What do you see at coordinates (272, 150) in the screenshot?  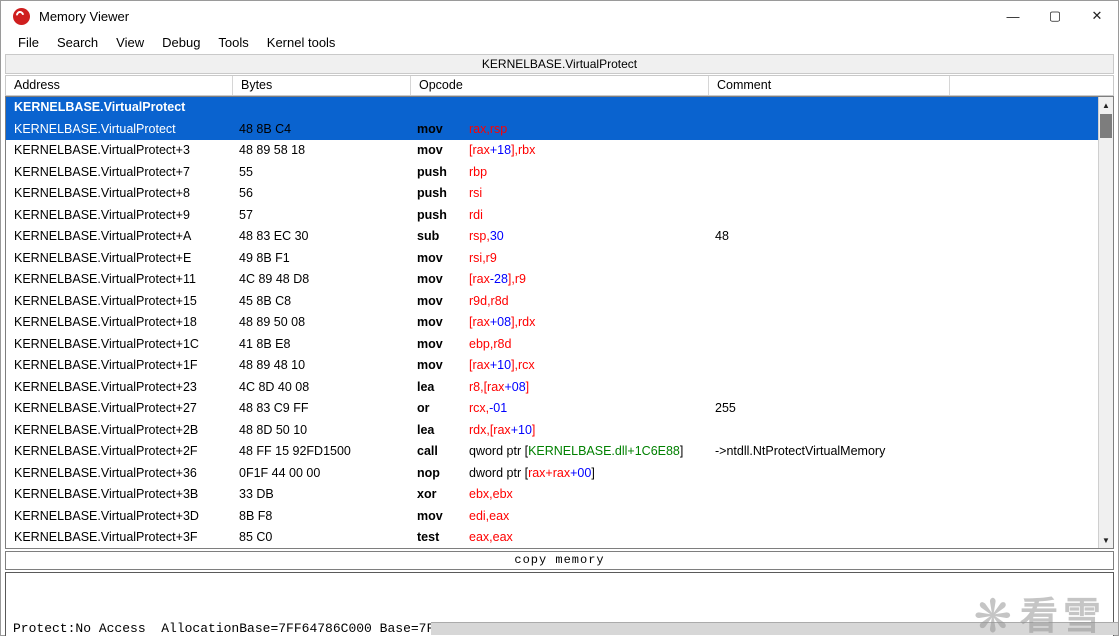 I see `bytes-cell: 48 89 58 18` at bounding box center [272, 150].